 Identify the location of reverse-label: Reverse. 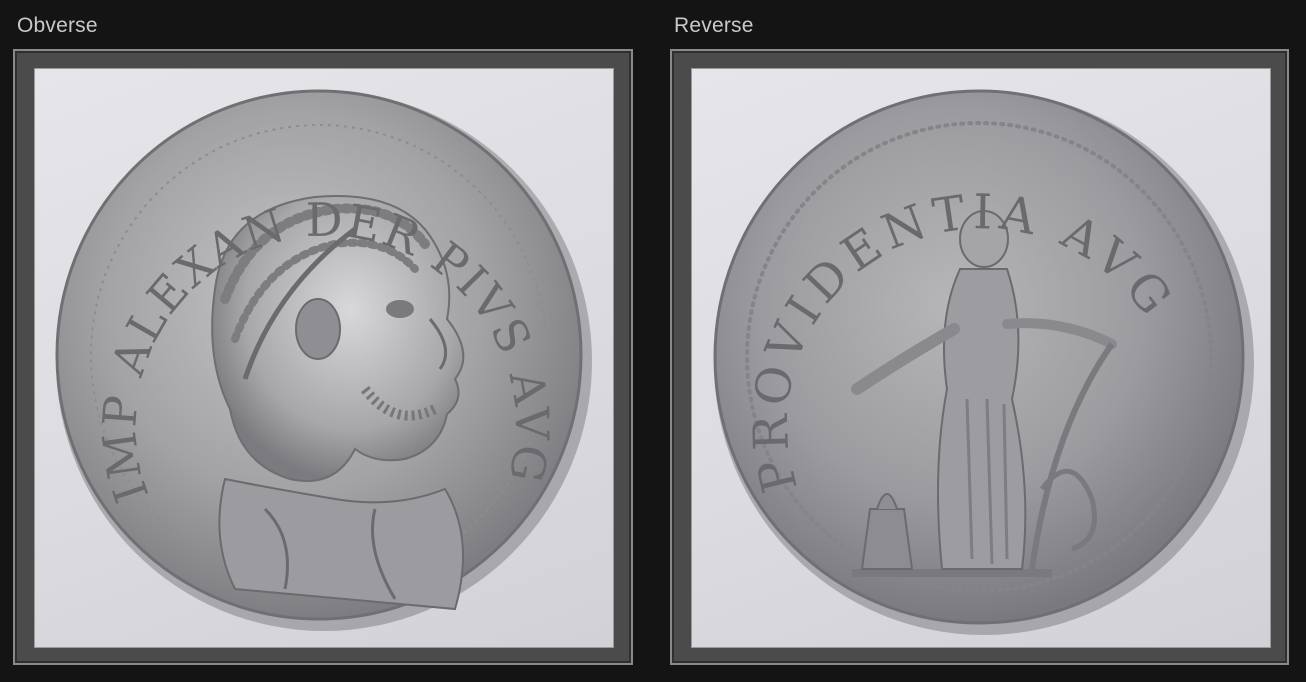
(714, 25).